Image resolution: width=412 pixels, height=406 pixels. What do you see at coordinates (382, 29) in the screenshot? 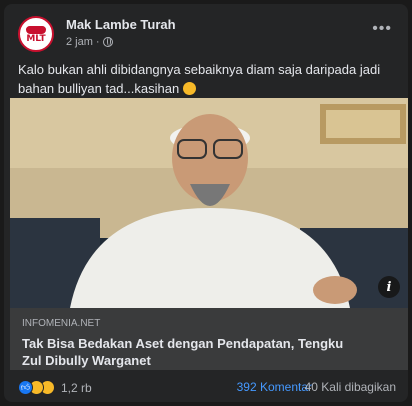
I see `more-options-icon: •••` at bounding box center [382, 29].